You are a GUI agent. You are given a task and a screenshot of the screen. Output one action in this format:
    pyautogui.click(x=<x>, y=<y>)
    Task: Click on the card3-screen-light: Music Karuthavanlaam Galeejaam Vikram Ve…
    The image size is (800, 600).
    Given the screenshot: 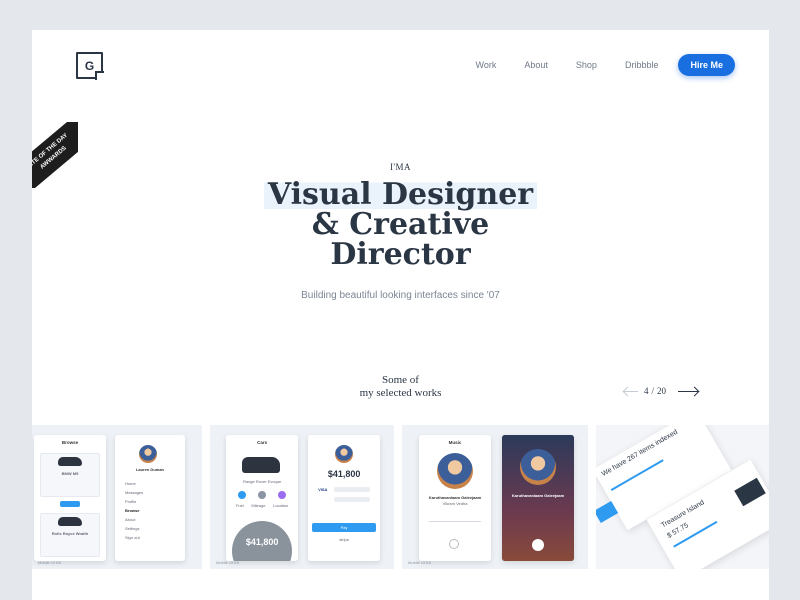 What is the action you would take?
    pyautogui.click(x=455, y=498)
    